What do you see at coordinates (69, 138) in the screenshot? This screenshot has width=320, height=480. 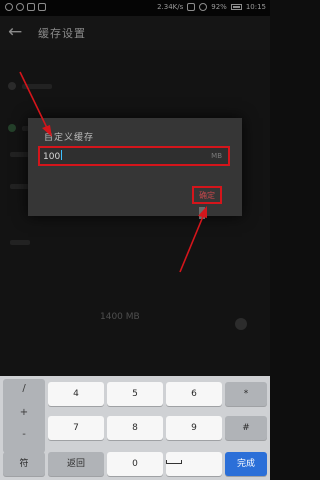 I see `dialog-title: 自定义缓存` at bounding box center [69, 138].